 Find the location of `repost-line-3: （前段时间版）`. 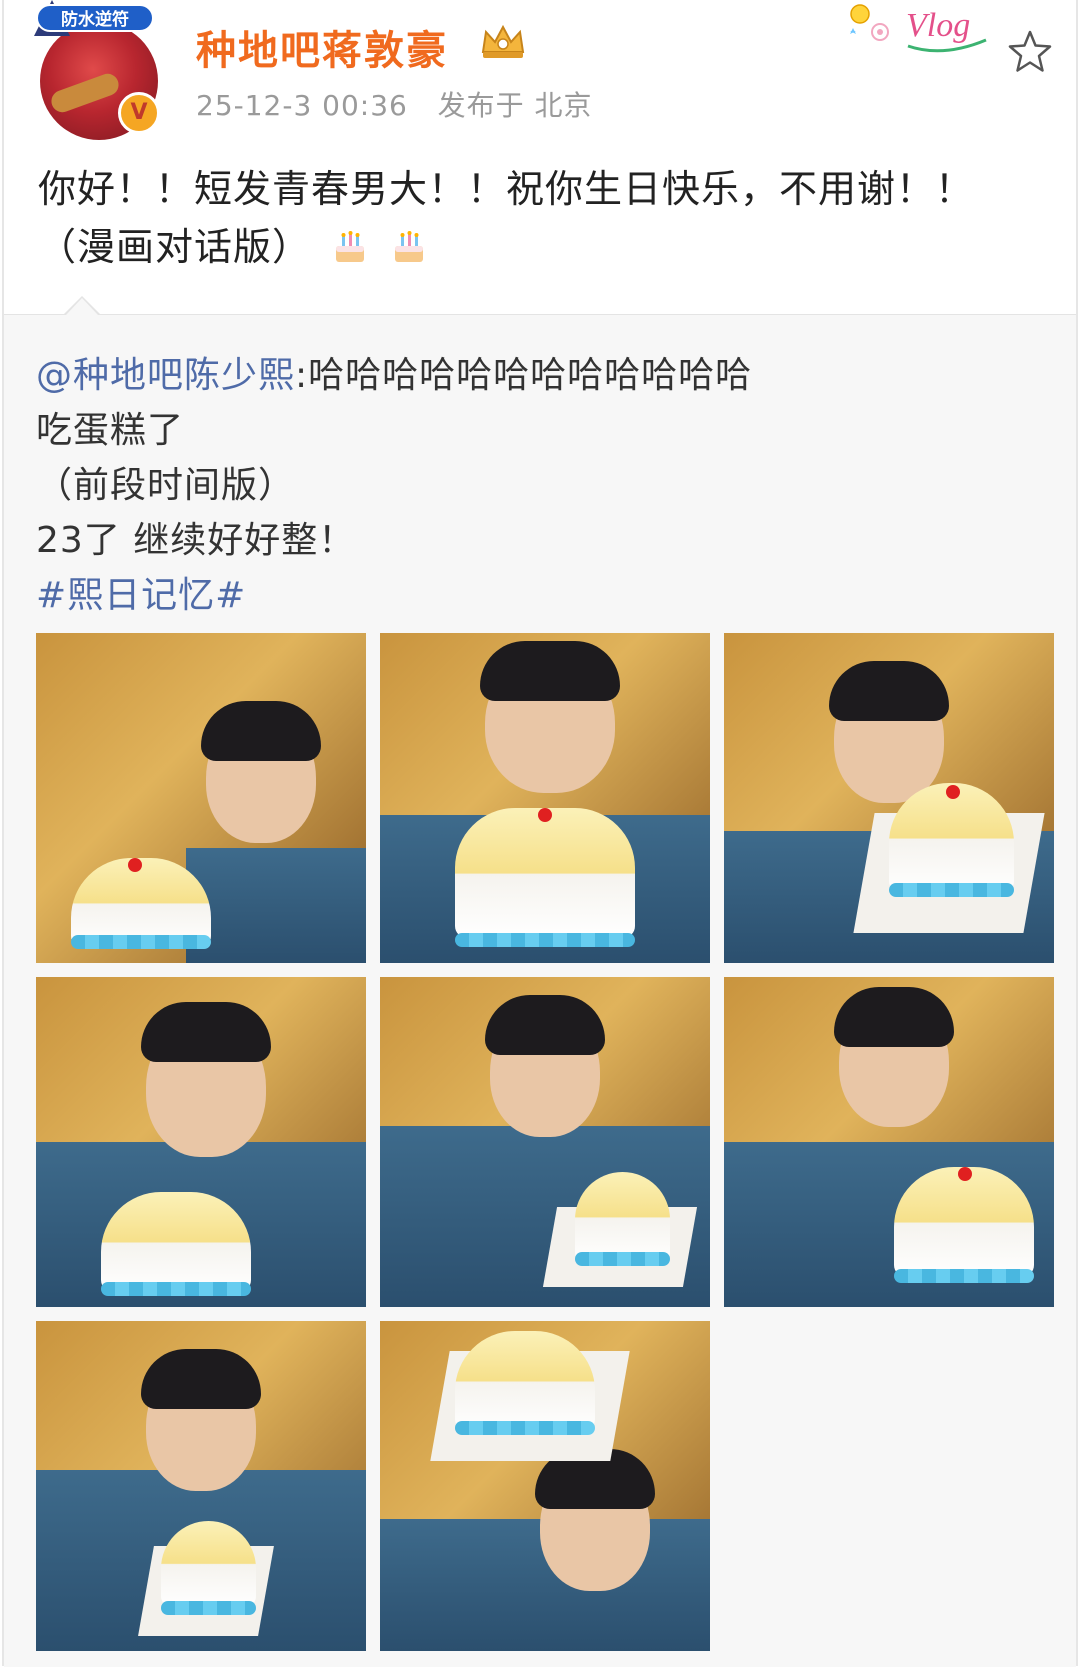

repost-line-3: （前段时间版） is located at coordinates (166, 485).